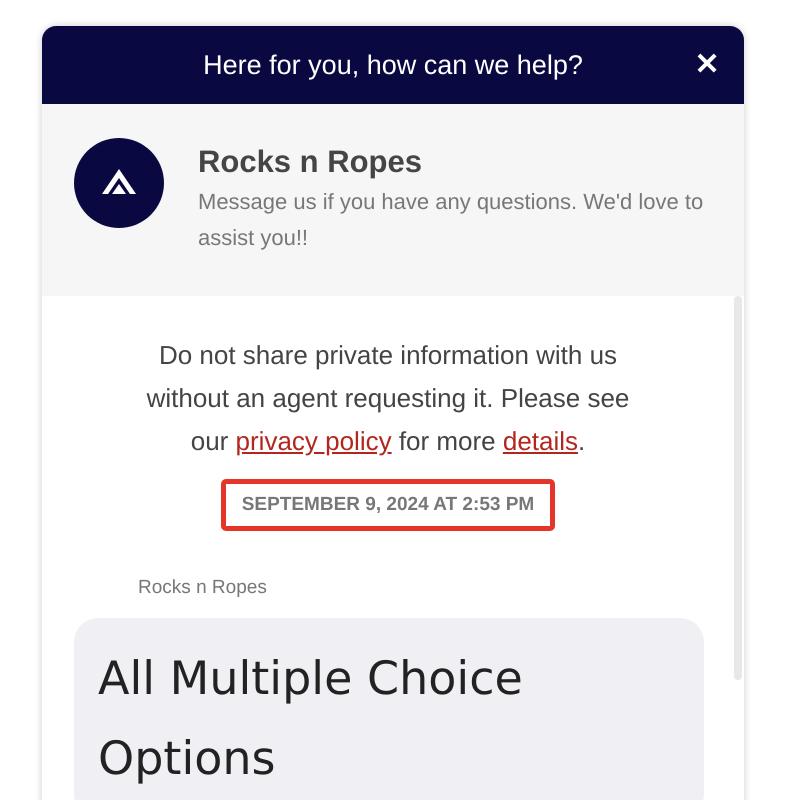  I want to click on logo-icon, so click(119, 183).